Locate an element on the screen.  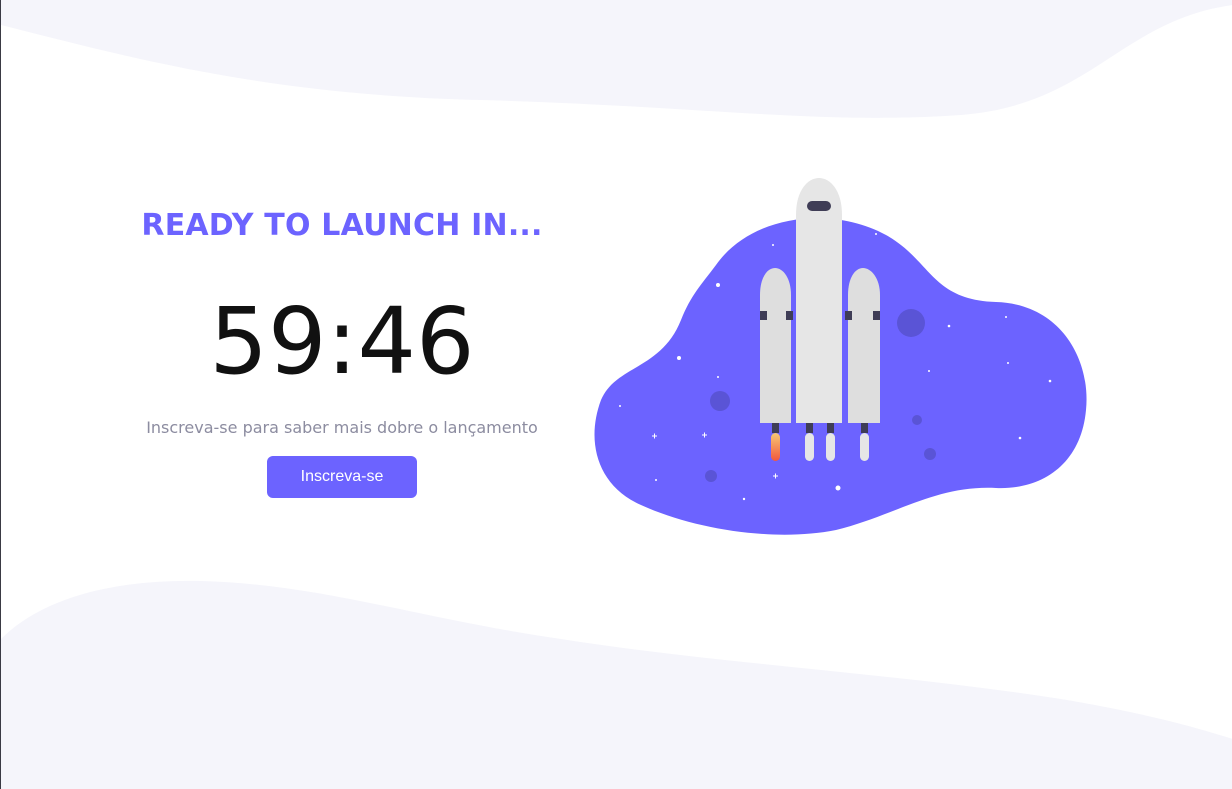
rocket-window is located at coordinates (819, 206).